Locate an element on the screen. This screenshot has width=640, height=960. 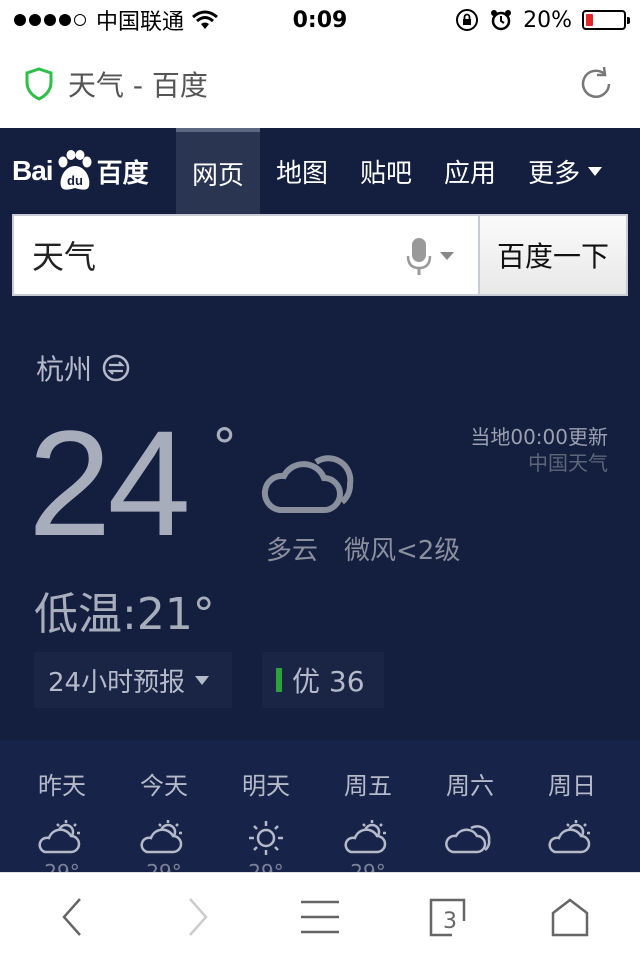
update-time: 当地00:00更新 is located at coordinates (539, 437).